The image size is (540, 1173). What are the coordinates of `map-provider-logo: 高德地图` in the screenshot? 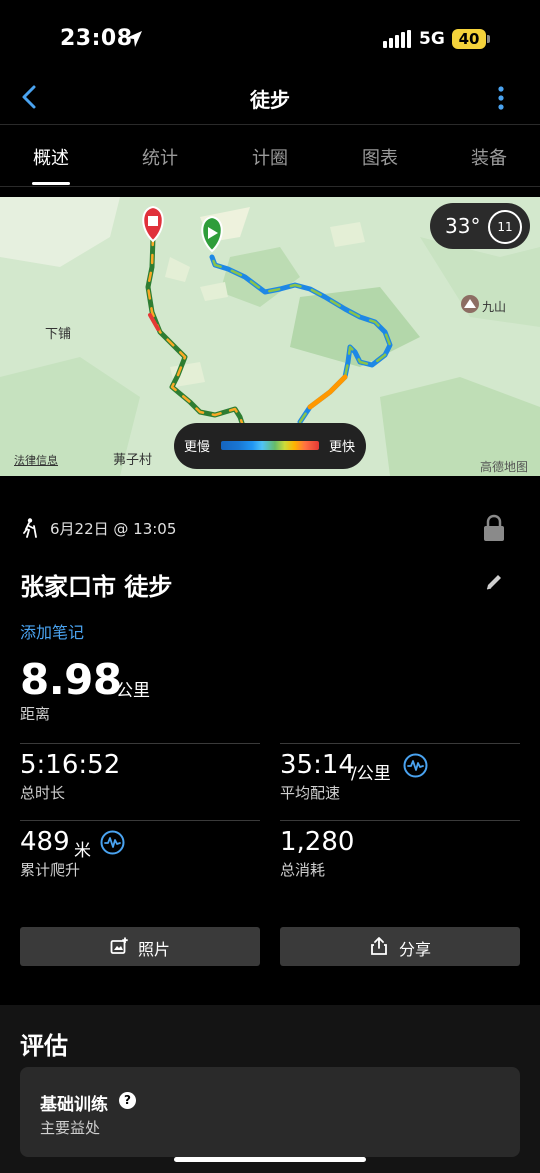 It's located at (504, 467).